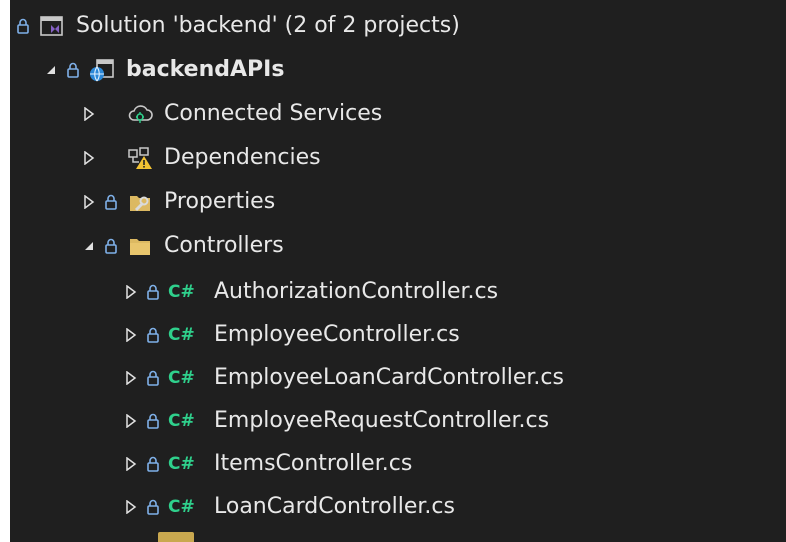 This screenshot has height=542, width=786. I want to click on controllers-label: Controllers, so click(224, 245).